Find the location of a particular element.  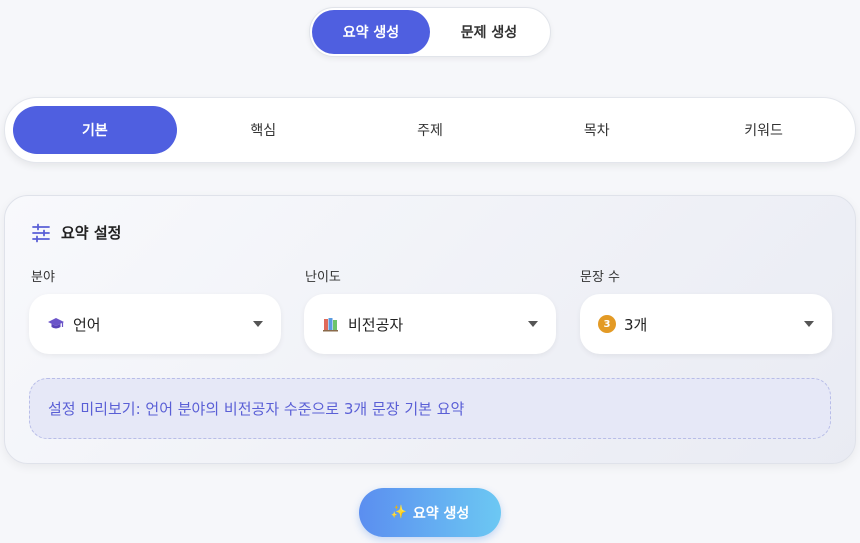

field-label-difficulty: 난이도 is located at coordinates (323, 277).